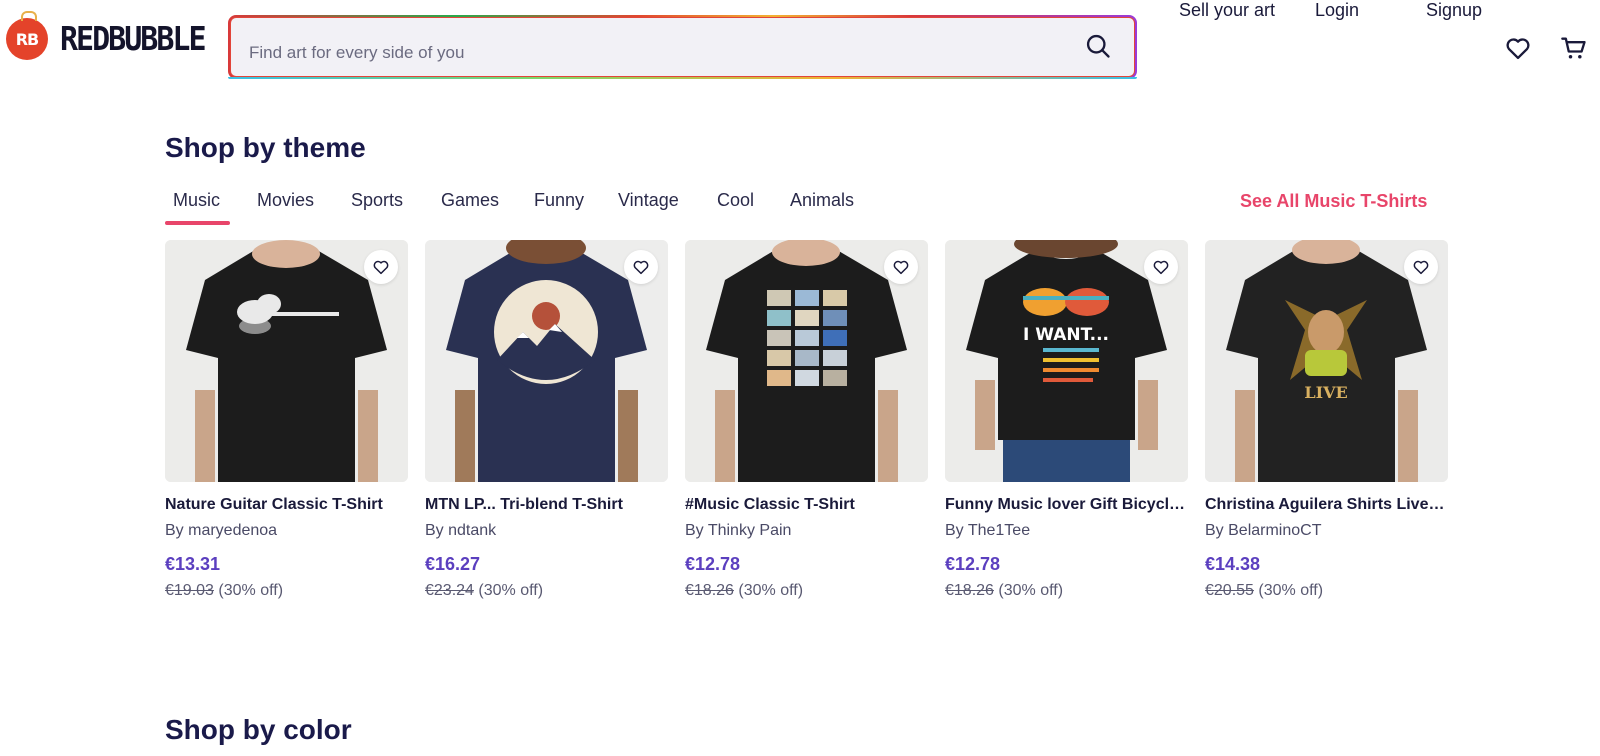 This screenshot has width=1600, height=756. What do you see at coordinates (806, 531) in the screenshot?
I see `product-artist: By Thinky Pain` at bounding box center [806, 531].